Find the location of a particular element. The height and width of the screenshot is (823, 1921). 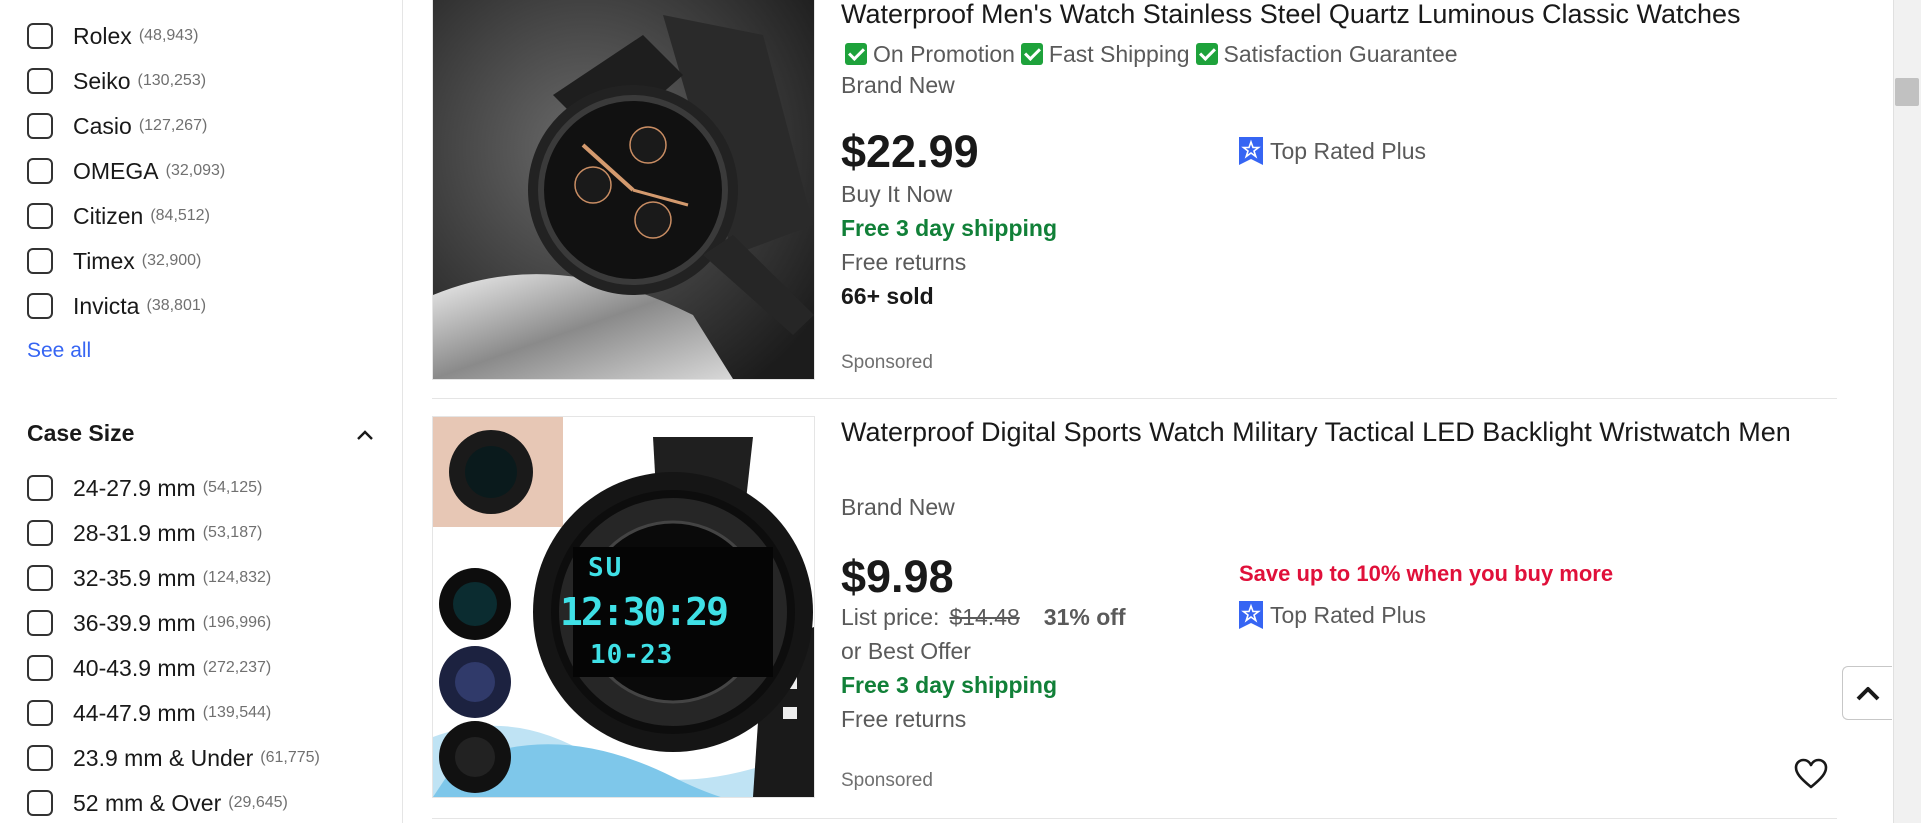

price: $22.99 is located at coordinates (910, 151).